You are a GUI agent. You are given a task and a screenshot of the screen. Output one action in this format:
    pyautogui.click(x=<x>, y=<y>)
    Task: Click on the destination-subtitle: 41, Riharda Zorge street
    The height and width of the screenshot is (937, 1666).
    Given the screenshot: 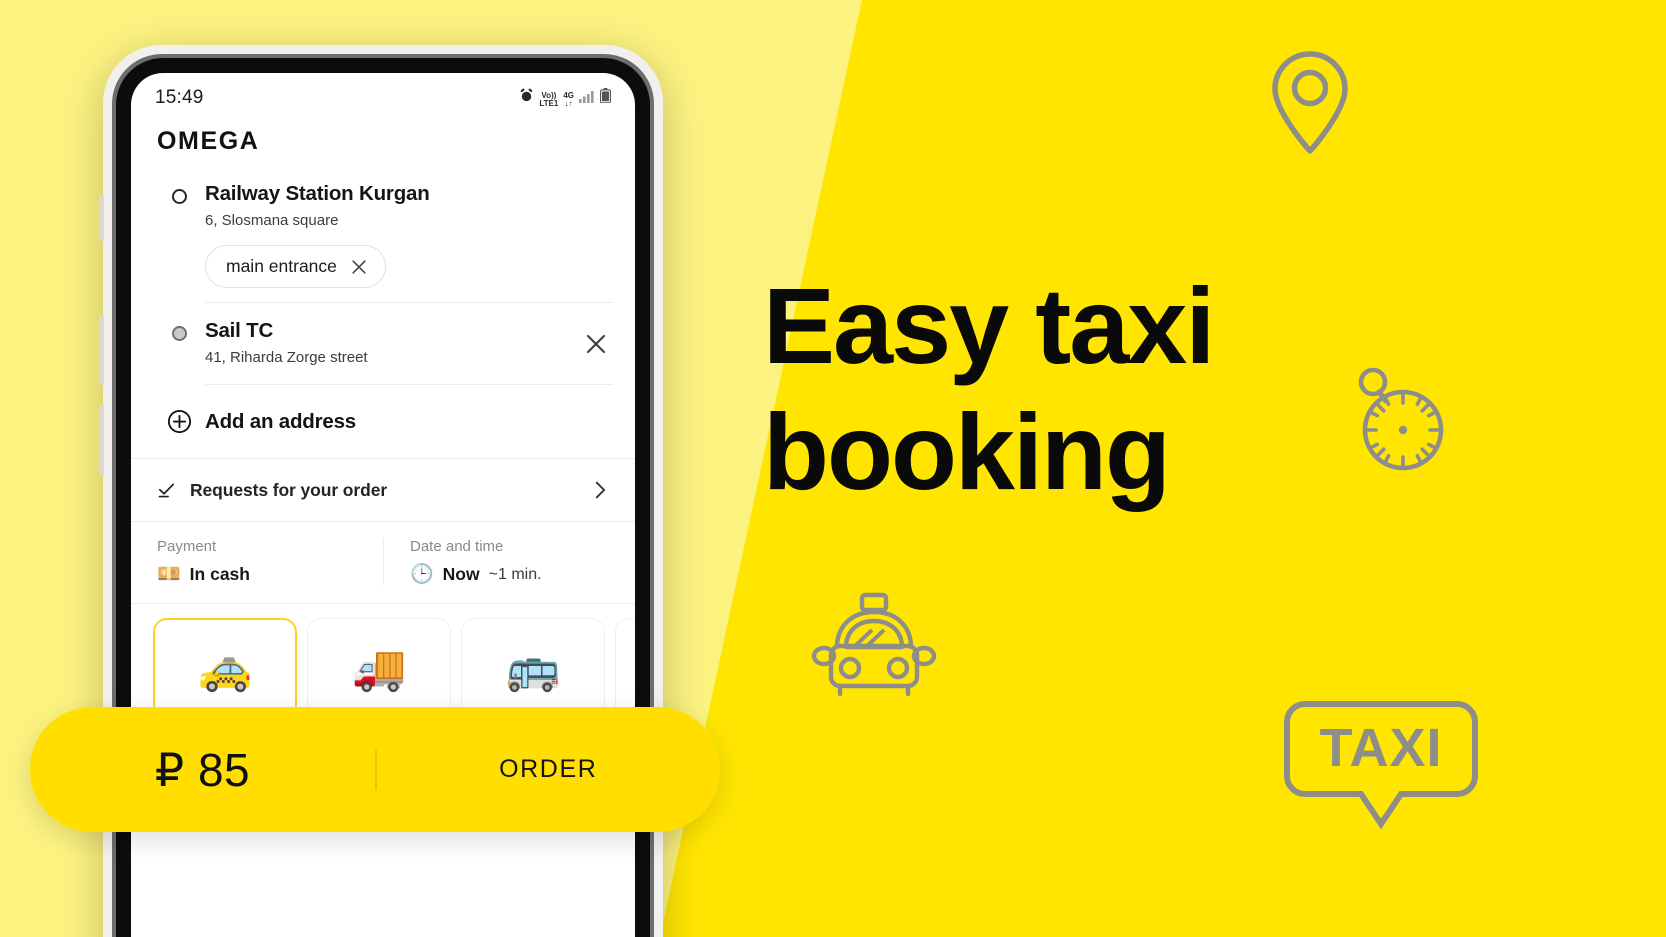 What is the action you would take?
    pyautogui.click(x=286, y=357)
    